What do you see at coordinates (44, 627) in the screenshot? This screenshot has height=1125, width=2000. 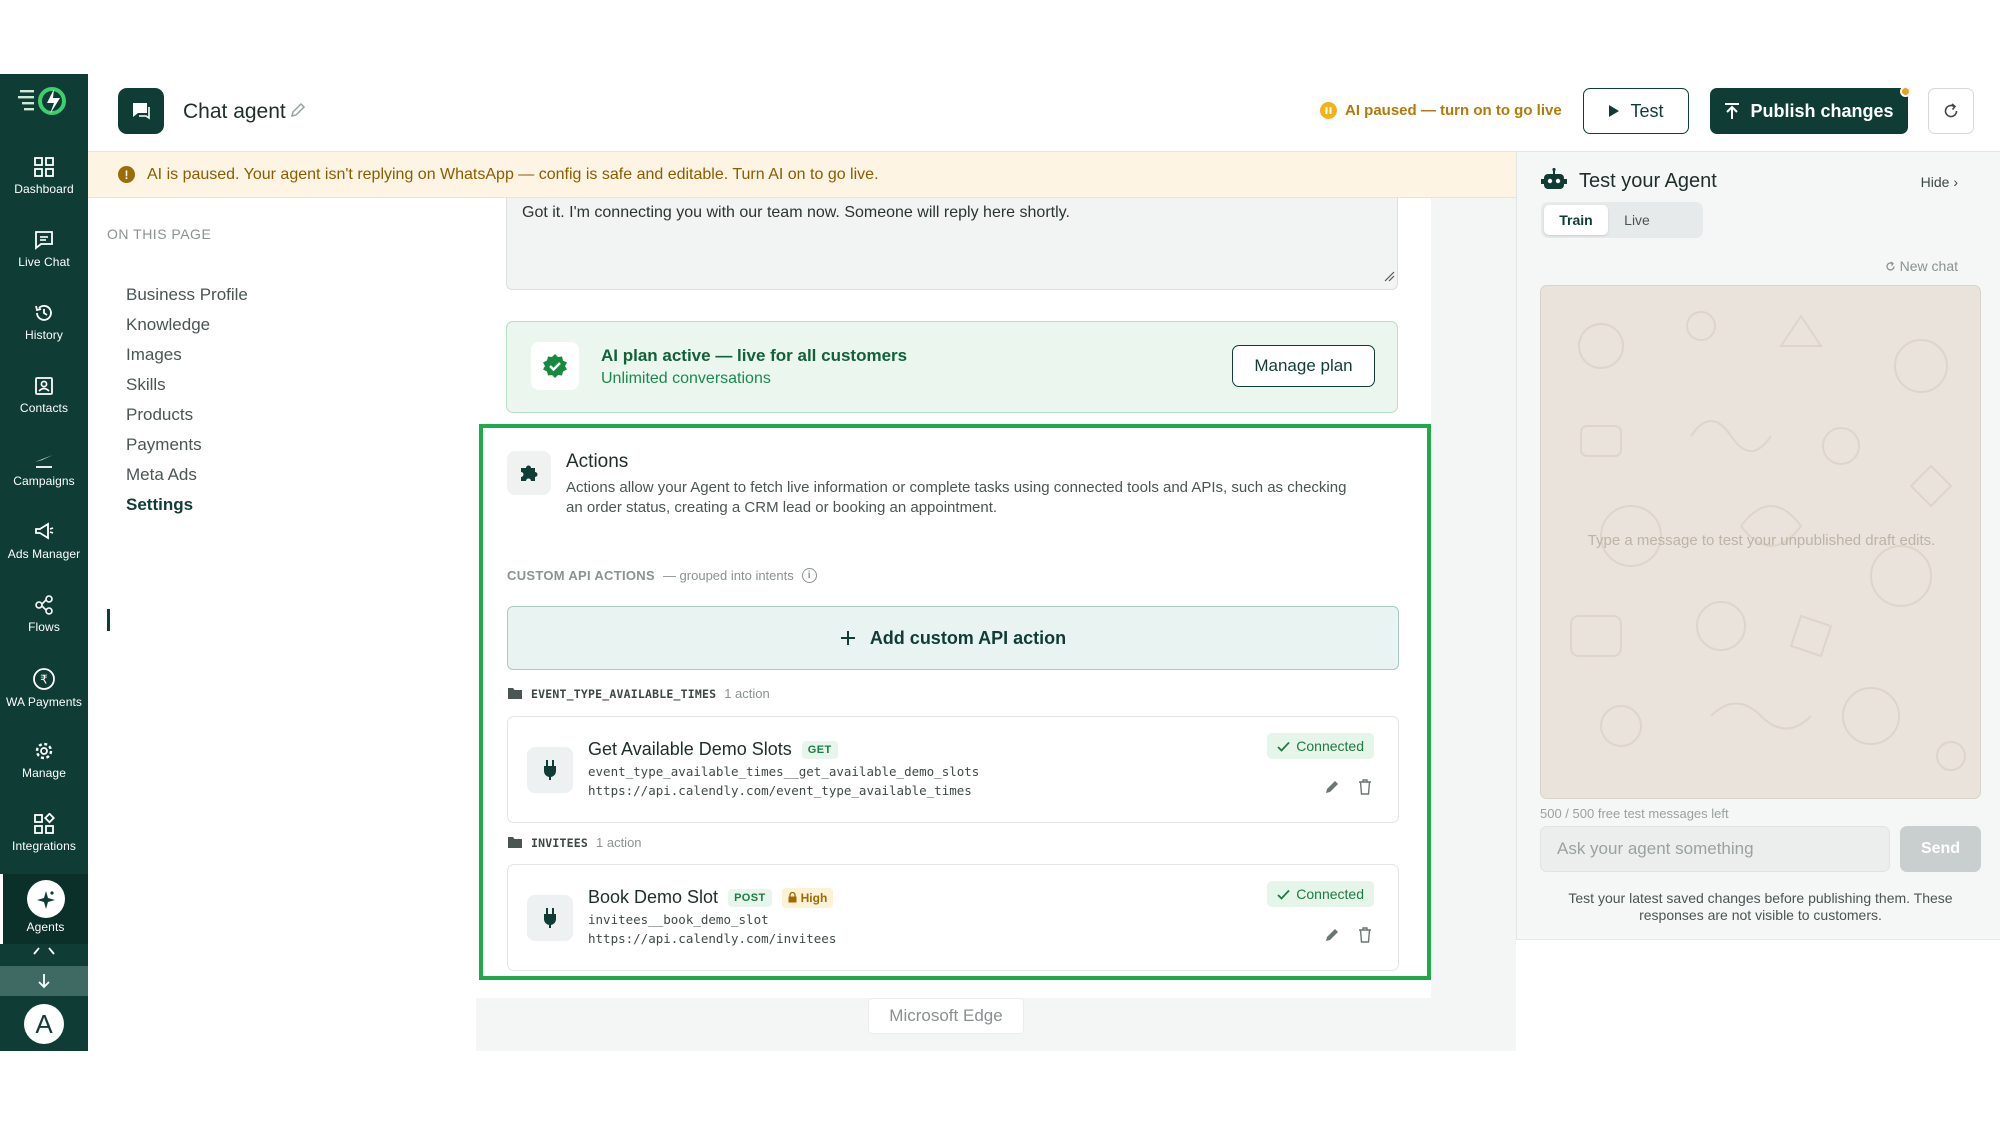 I see `nav-label: Flows` at bounding box center [44, 627].